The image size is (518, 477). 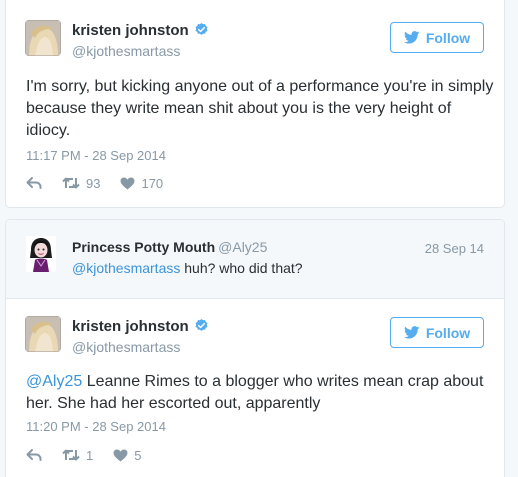 What do you see at coordinates (96, 426) in the screenshot?
I see `tweet-timestamp: 11:20 PM - 28 Sep 2014` at bounding box center [96, 426].